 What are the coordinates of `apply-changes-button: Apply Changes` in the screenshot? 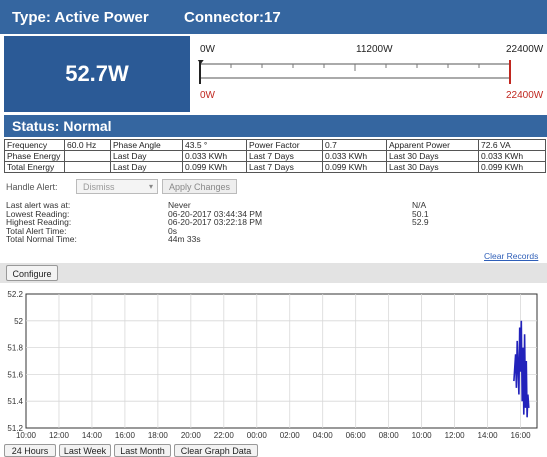 It's located at (199, 186).